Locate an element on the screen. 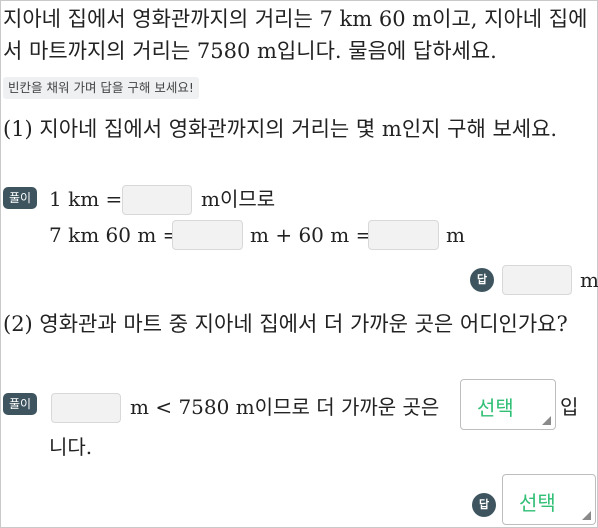 The height and width of the screenshot is (528, 598). q1-answer-badge: 답 is located at coordinates (482, 280).